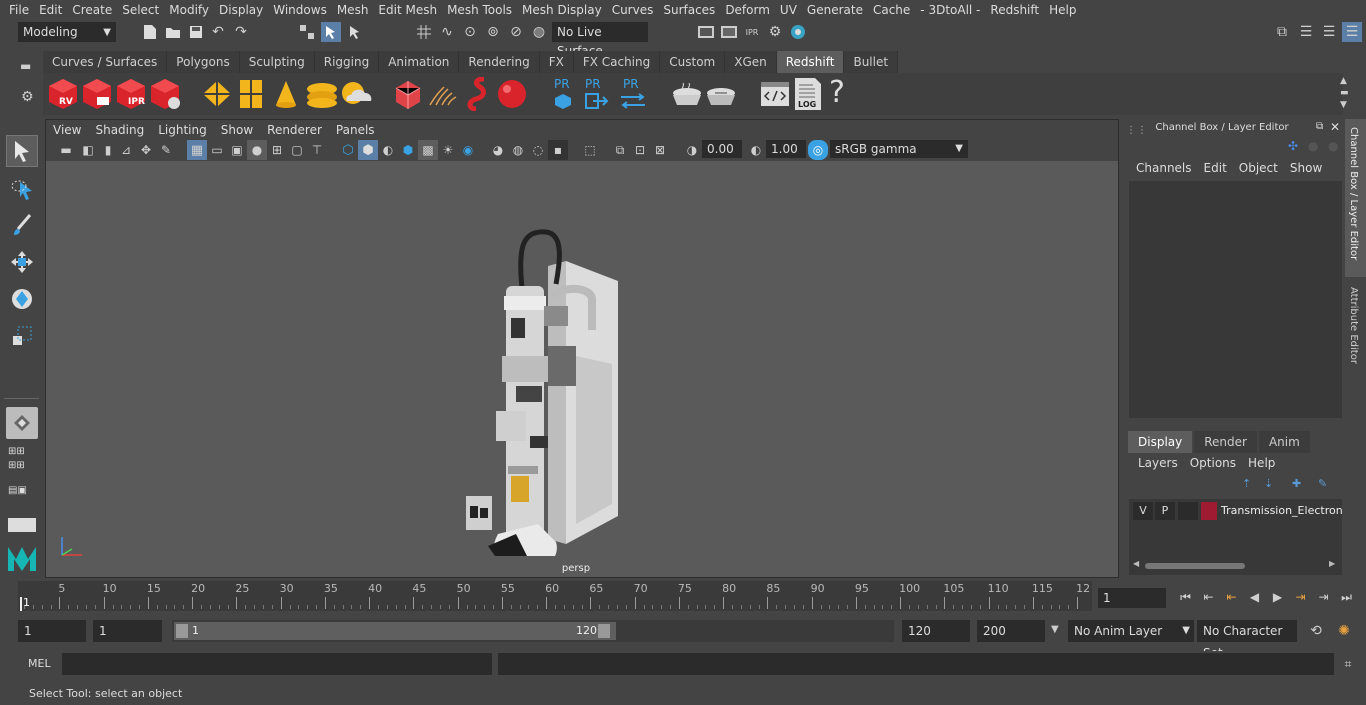 This screenshot has width=1366, height=705. What do you see at coordinates (257, 150) in the screenshot?
I see `gate-mask-icon: ●` at bounding box center [257, 150].